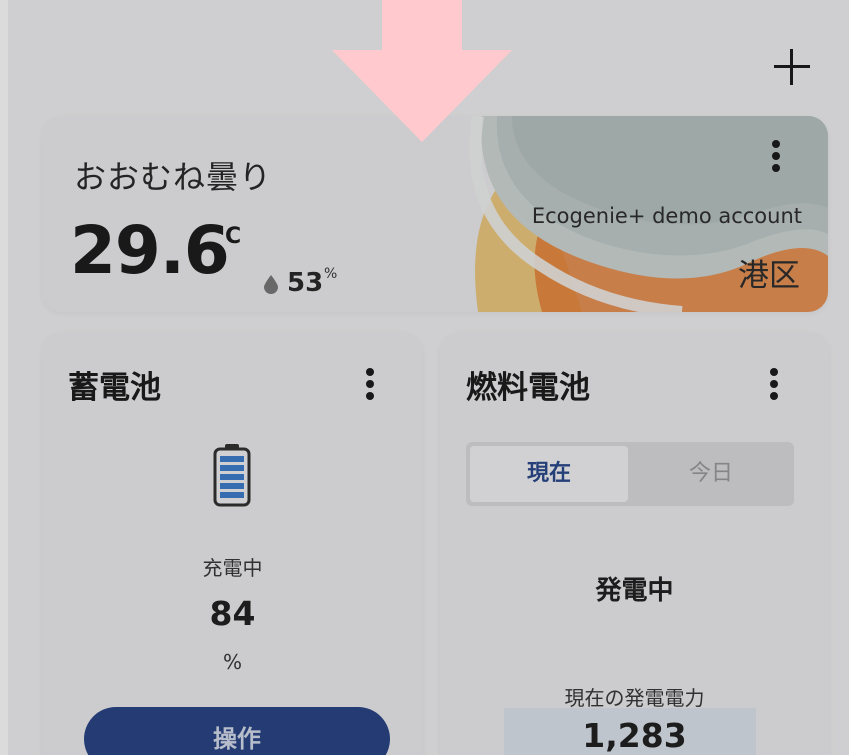 The image size is (849, 755). Describe the element at coordinates (271, 284) in the screenshot. I see `water-drop-icon` at that location.